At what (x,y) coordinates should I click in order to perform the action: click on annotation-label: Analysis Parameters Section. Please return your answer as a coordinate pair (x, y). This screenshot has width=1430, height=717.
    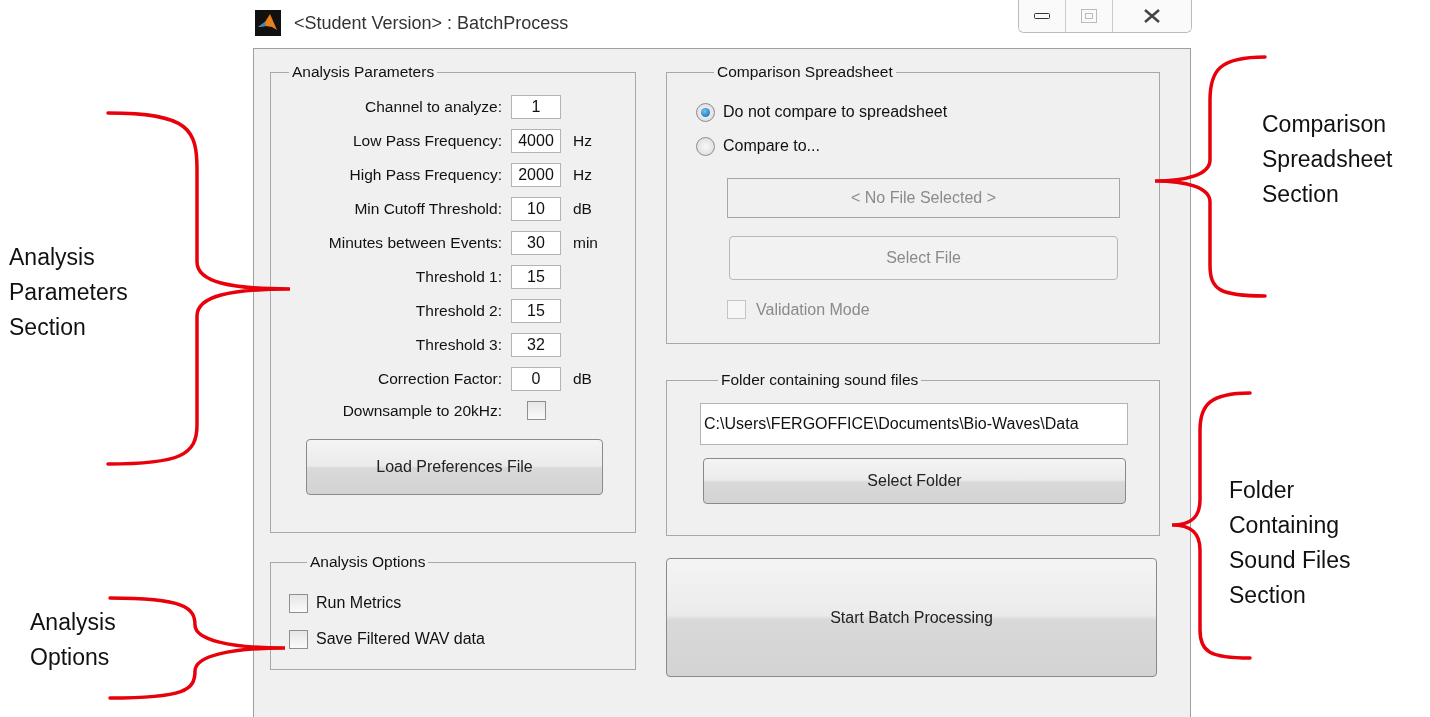
    Looking at the image, I should click on (68, 292).